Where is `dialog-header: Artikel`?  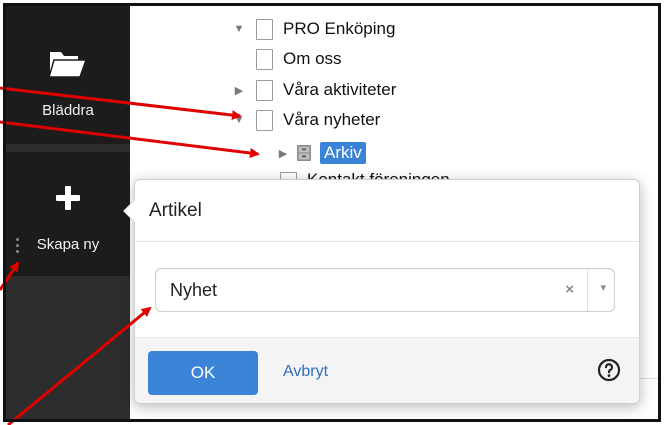
dialog-header: Artikel is located at coordinates (387, 211).